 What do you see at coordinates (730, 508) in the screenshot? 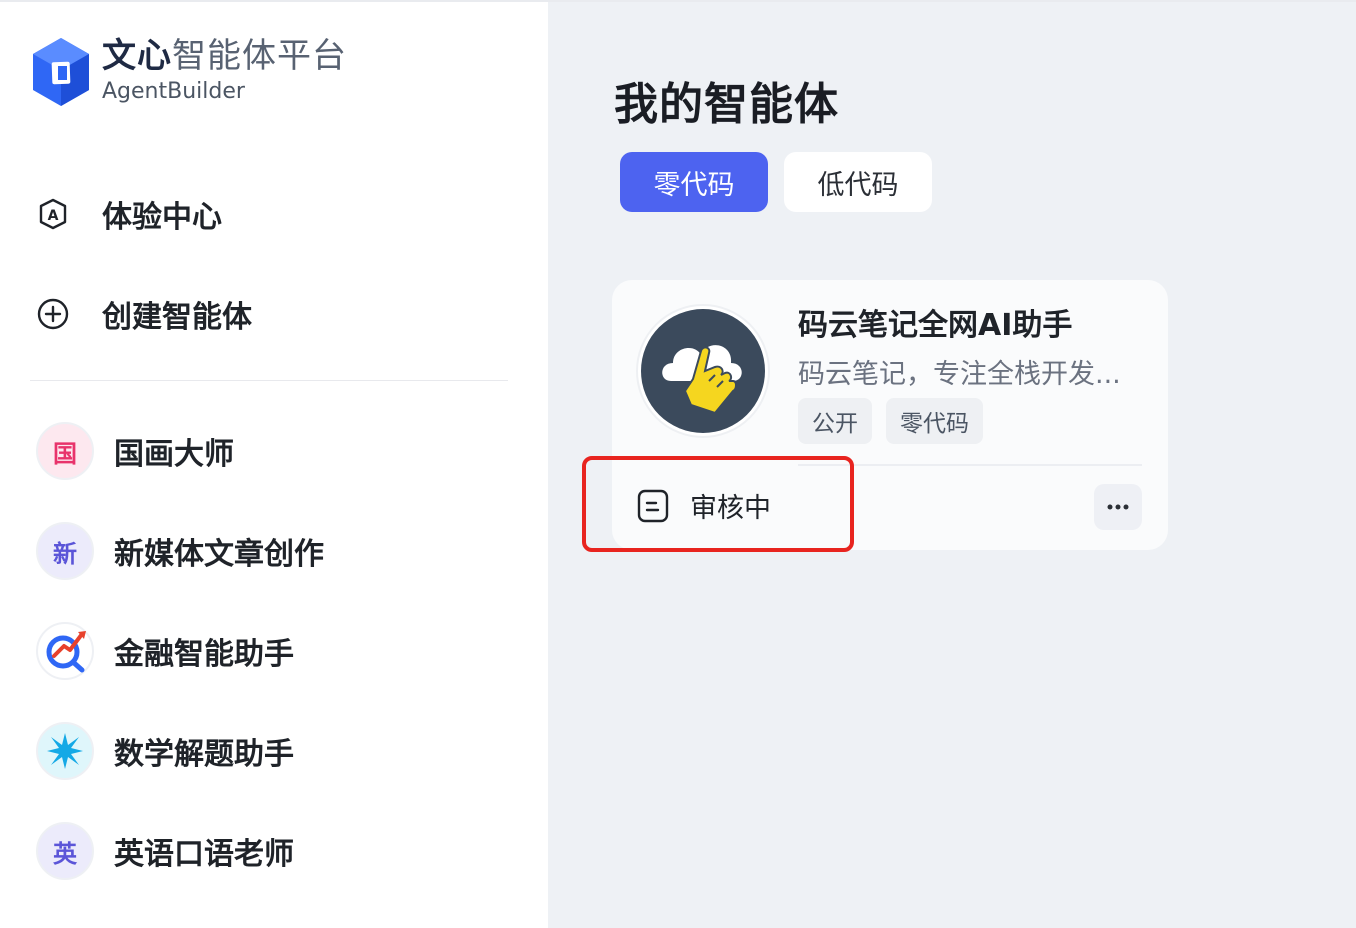
I see `status-label: 审核中` at bounding box center [730, 508].